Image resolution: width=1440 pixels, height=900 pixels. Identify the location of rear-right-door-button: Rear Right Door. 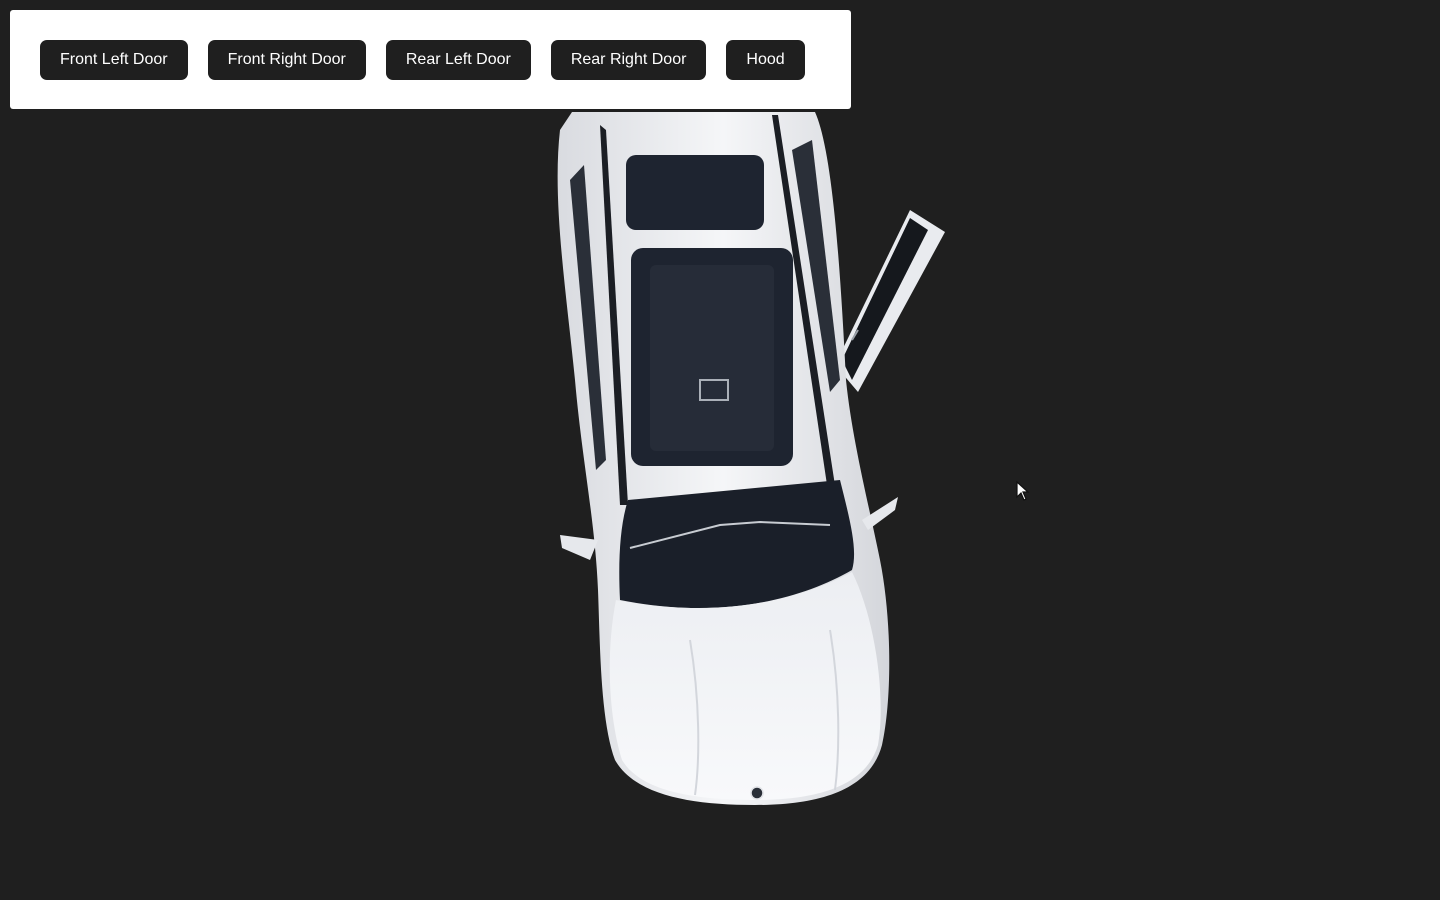
(628, 59).